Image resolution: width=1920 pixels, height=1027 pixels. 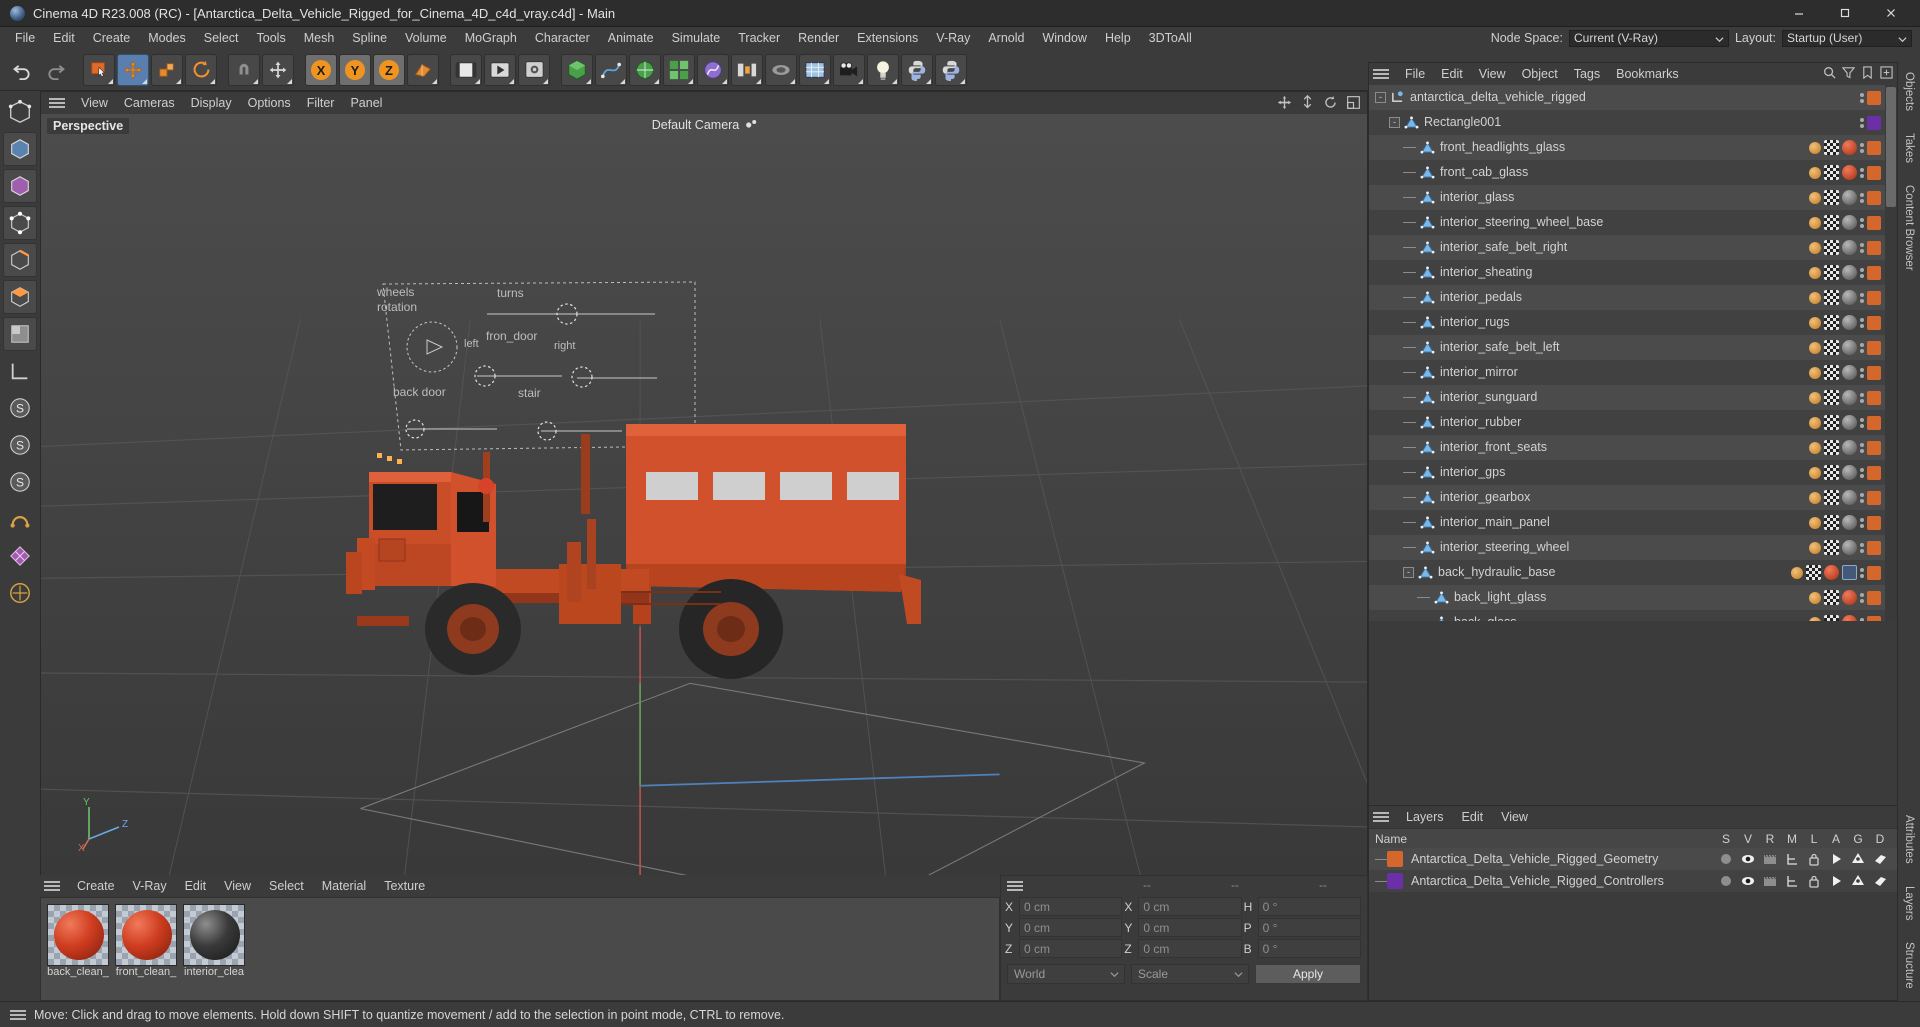 I want to click on subdivision-surface-button, so click(x=645, y=69).